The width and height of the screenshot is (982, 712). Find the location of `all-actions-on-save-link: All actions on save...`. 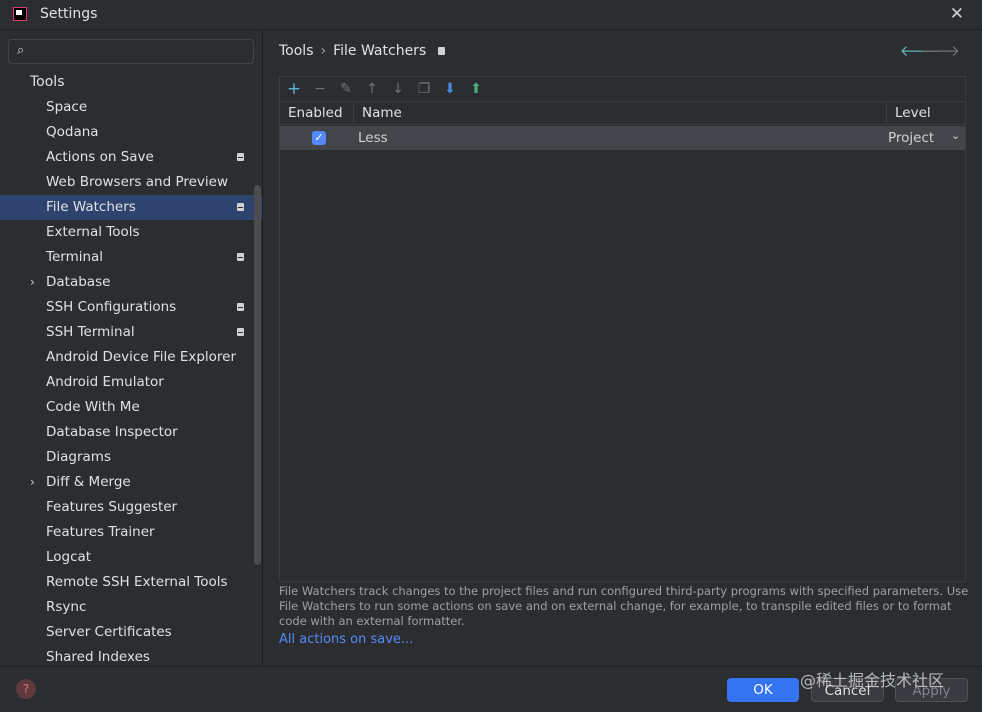

all-actions-on-save-link: All actions on save... is located at coordinates (346, 639).